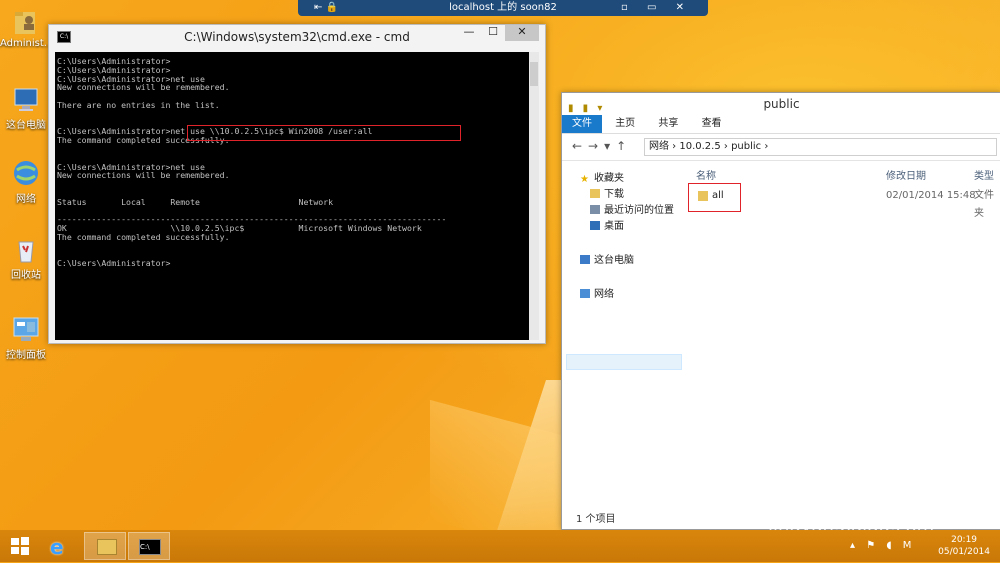 This screenshot has width=1000, height=563. What do you see at coordinates (964, 546) in the screenshot?
I see `clock: 20:19 05/01/2014` at bounding box center [964, 546].